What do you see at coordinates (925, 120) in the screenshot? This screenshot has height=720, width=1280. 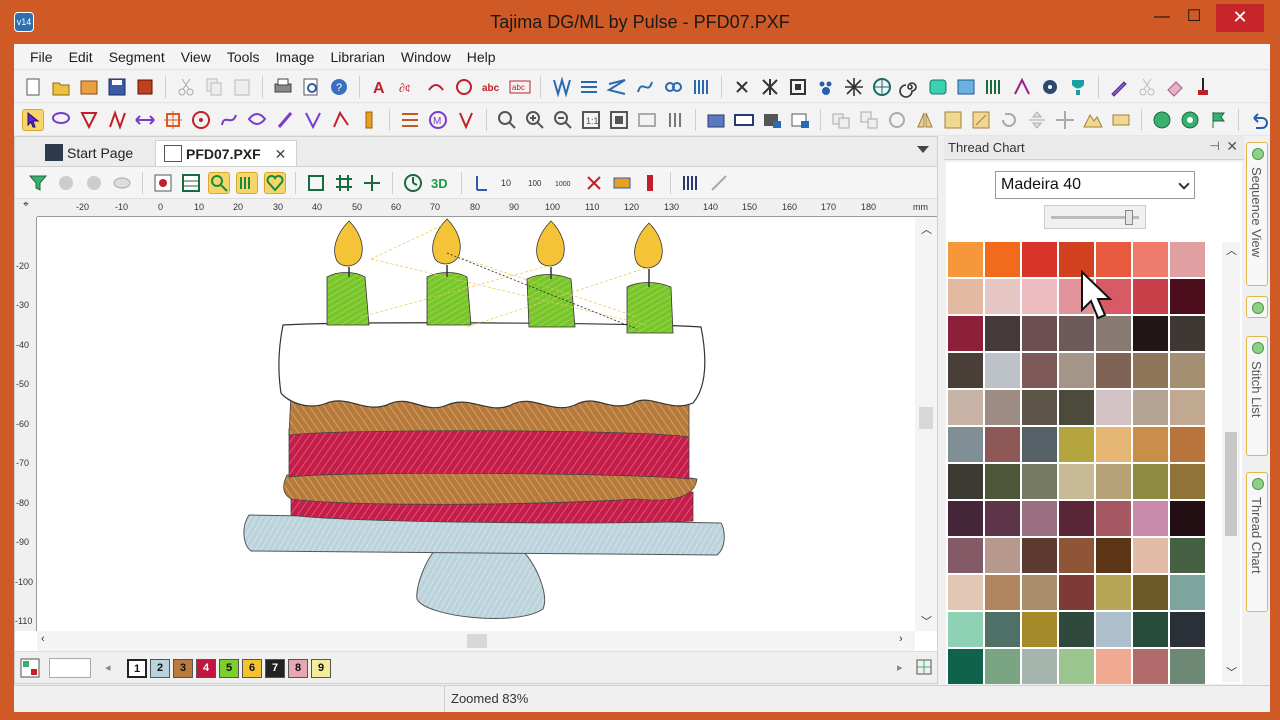 I see `mirror-icon` at bounding box center [925, 120].